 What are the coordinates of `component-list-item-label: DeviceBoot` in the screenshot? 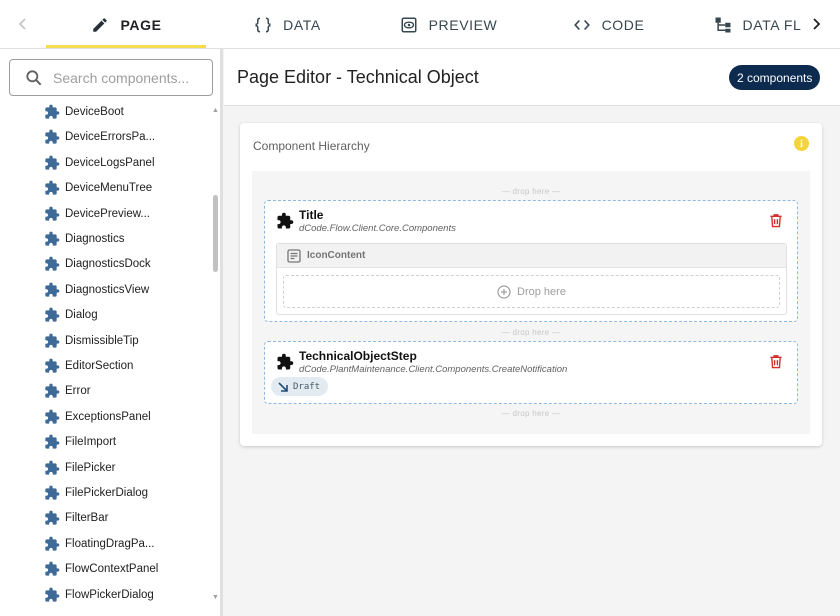 It's located at (94, 112).